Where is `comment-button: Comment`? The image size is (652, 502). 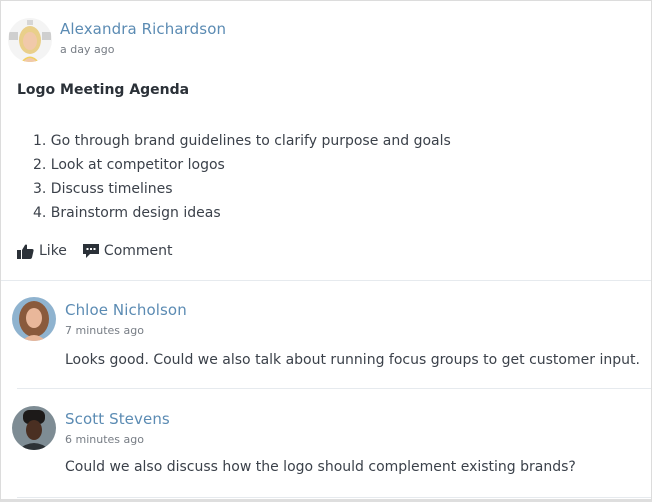
comment-button: Comment is located at coordinates (127, 251).